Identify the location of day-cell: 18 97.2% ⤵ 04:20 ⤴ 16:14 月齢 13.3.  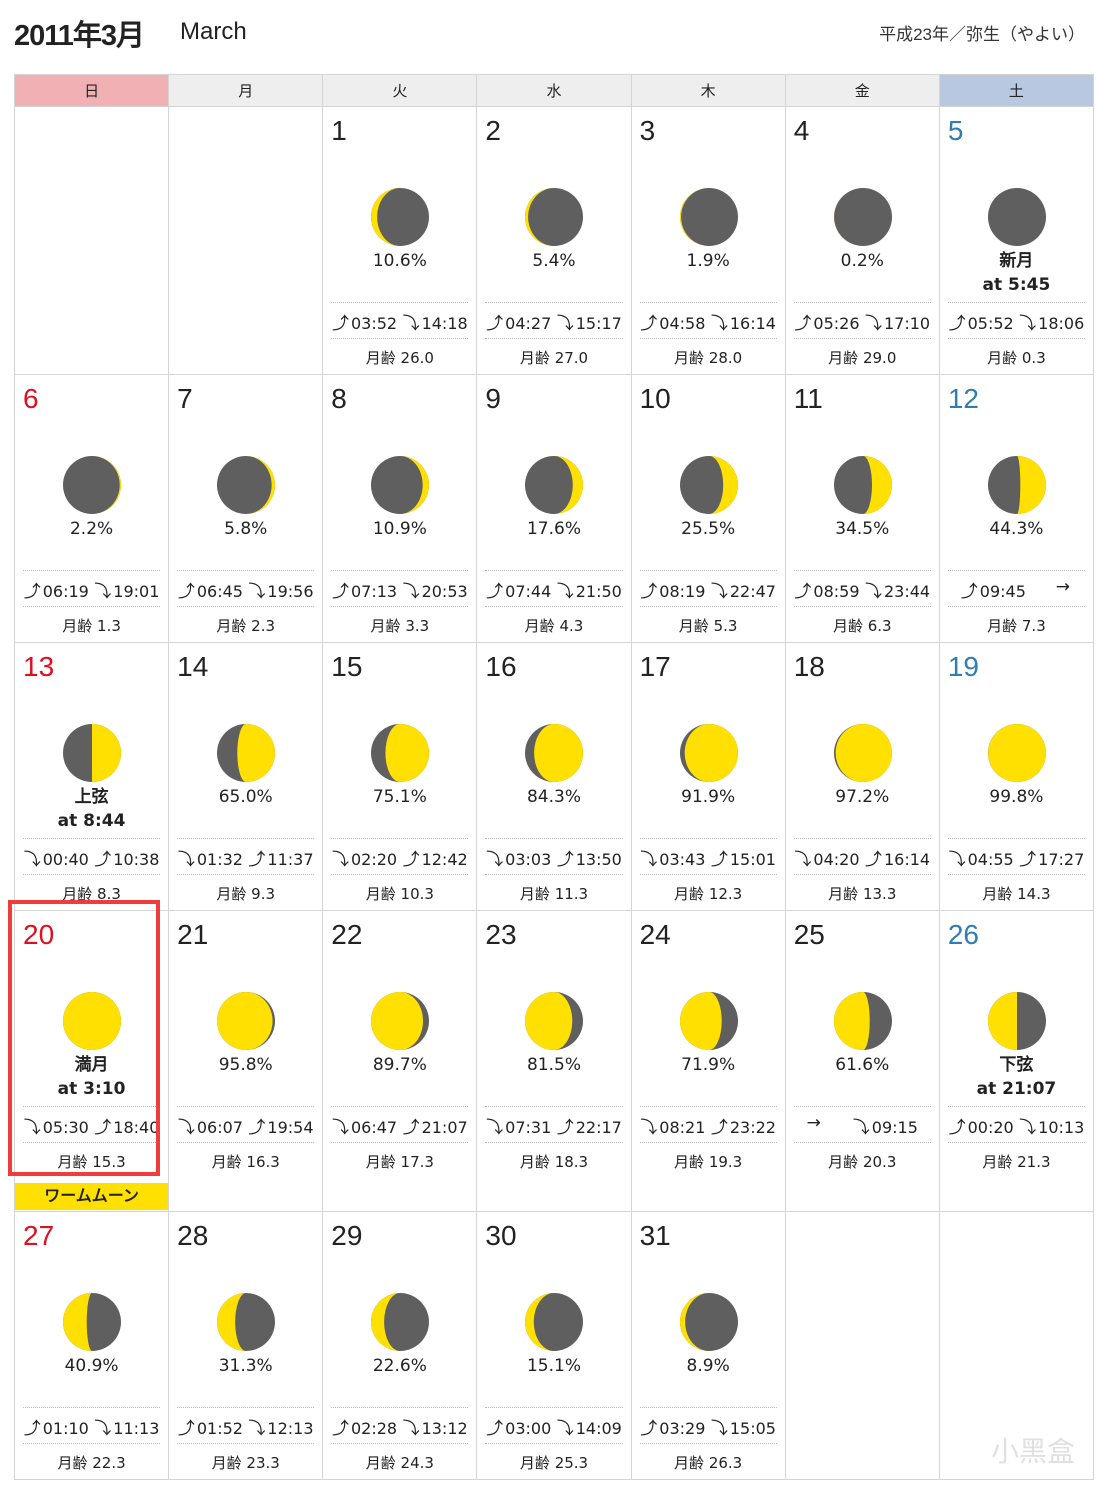
(862, 776).